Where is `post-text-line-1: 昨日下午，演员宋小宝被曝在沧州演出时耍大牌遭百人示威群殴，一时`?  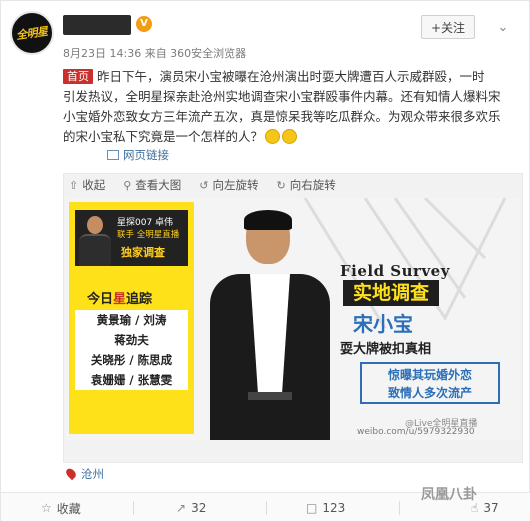 post-text-line-1: 昨日下午，演员宋小宝被曝在沧州演出时耍大牌遭百人示威群殴，一时 is located at coordinates (291, 76).